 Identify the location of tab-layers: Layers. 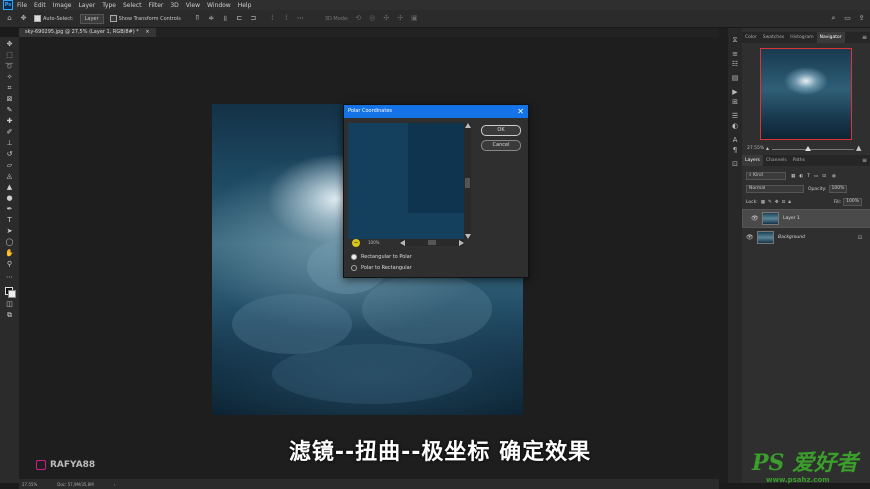
(752, 160).